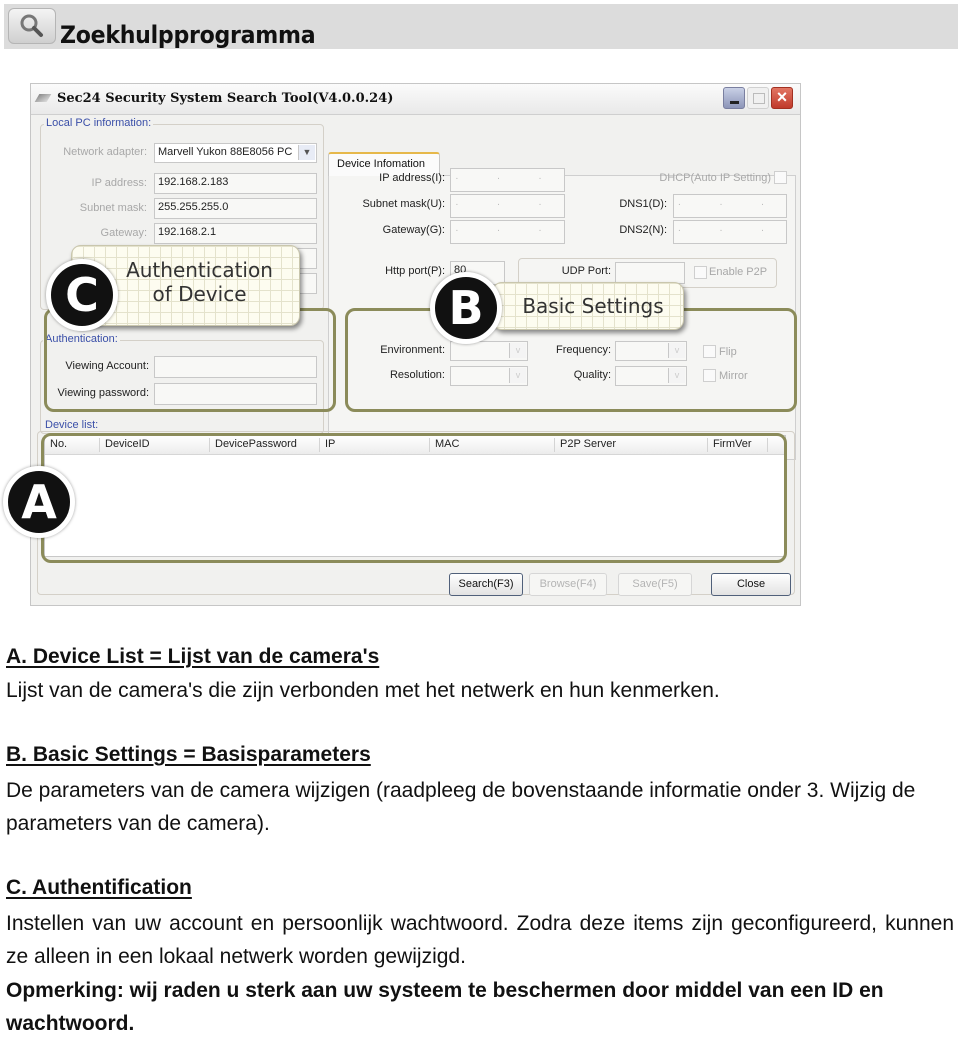 Image resolution: width=960 pixels, height=1040 pixels. What do you see at coordinates (782, 98) in the screenshot?
I see `close-window-button: ×` at bounding box center [782, 98].